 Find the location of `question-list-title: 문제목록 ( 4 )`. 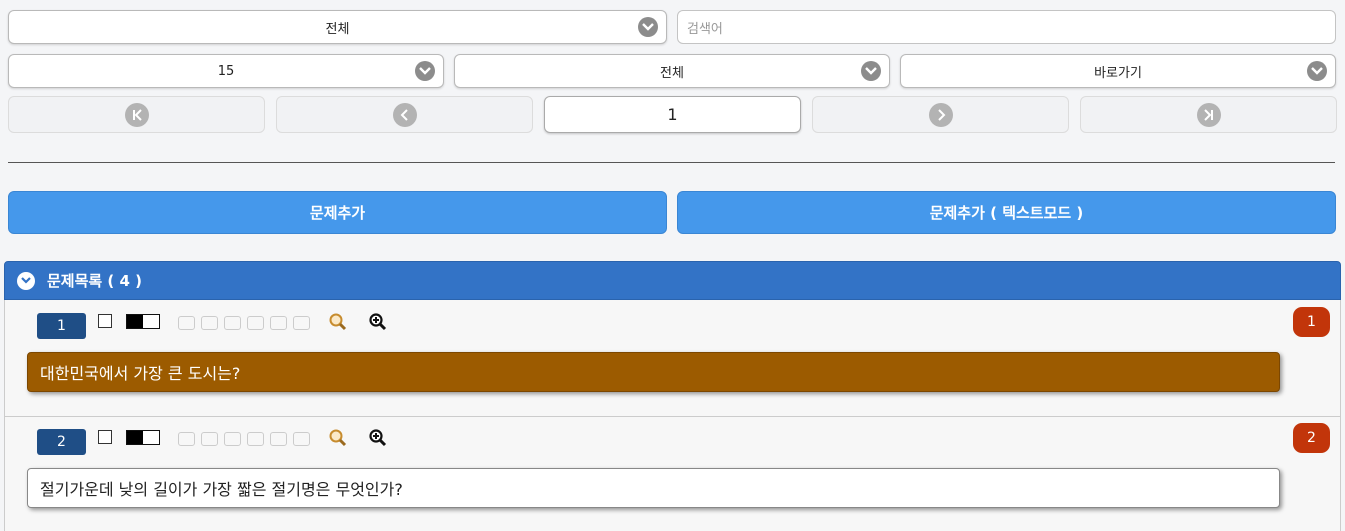

question-list-title: 문제목록 ( 4 ) is located at coordinates (95, 281).